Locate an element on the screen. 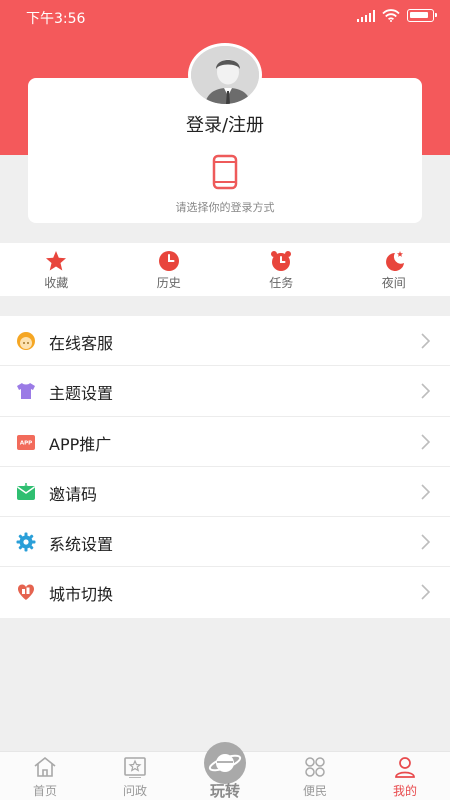  moon-icon is located at coordinates (394, 261).